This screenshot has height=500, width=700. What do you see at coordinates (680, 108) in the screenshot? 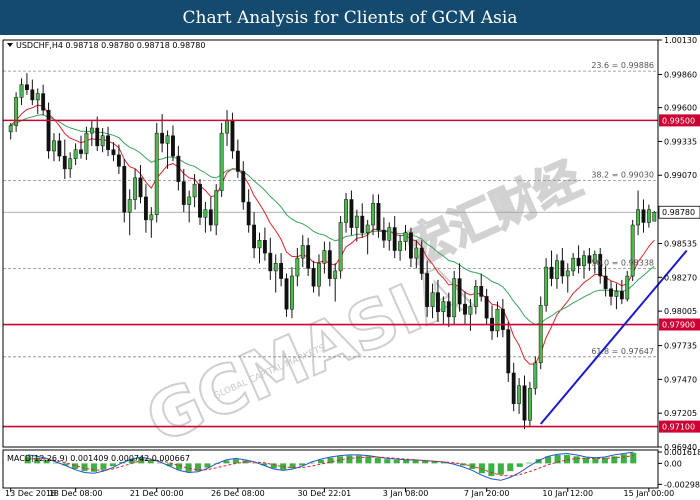
I see `price-tick-label: 0.99600` at bounding box center [680, 108].